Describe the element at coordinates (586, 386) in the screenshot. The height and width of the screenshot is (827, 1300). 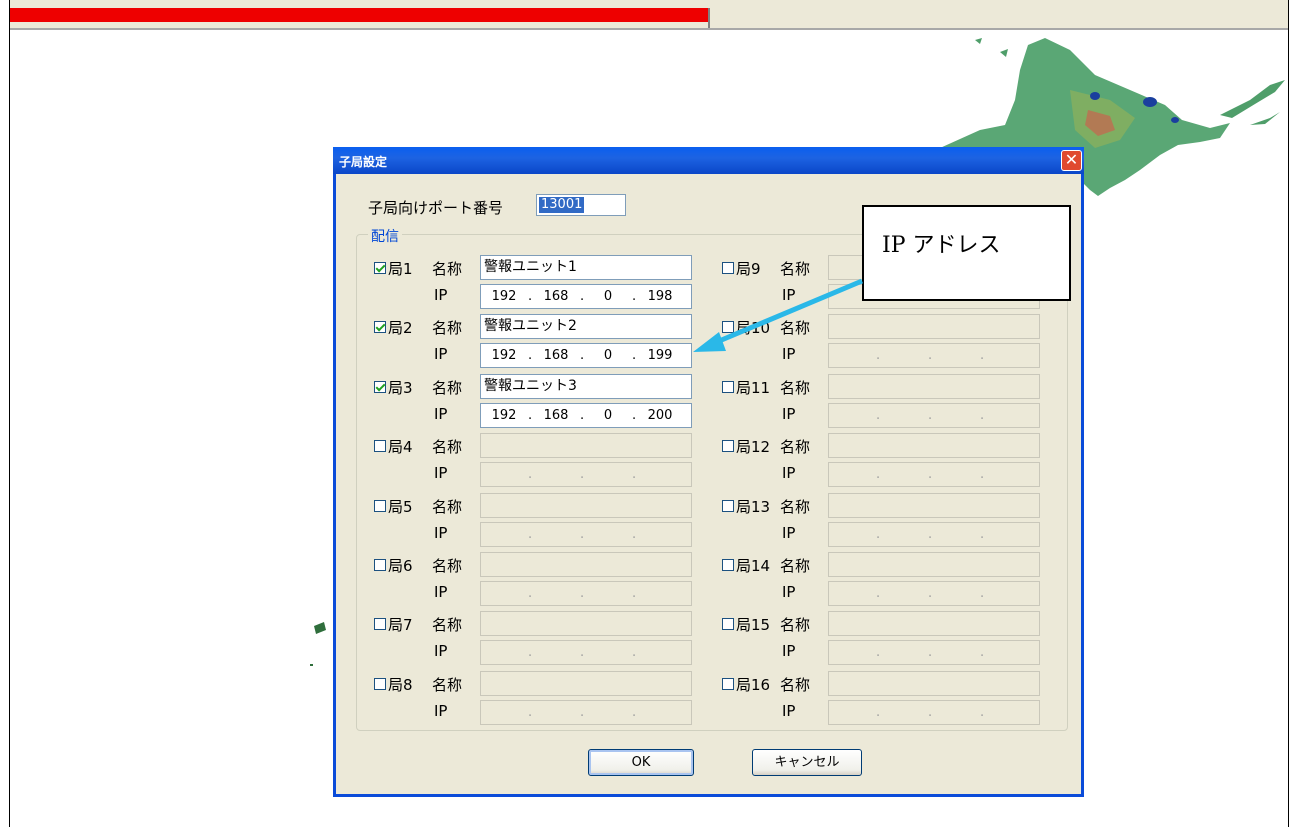
I see `station-name-field: 警報ユニット3` at that location.